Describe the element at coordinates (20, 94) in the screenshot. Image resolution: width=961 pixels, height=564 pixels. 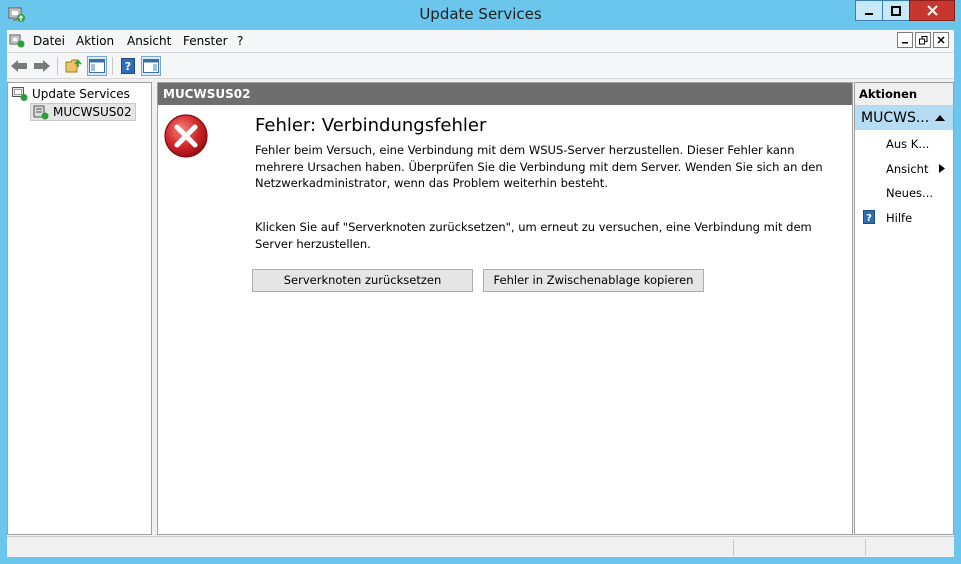
I see `update-services-icon` at that location.